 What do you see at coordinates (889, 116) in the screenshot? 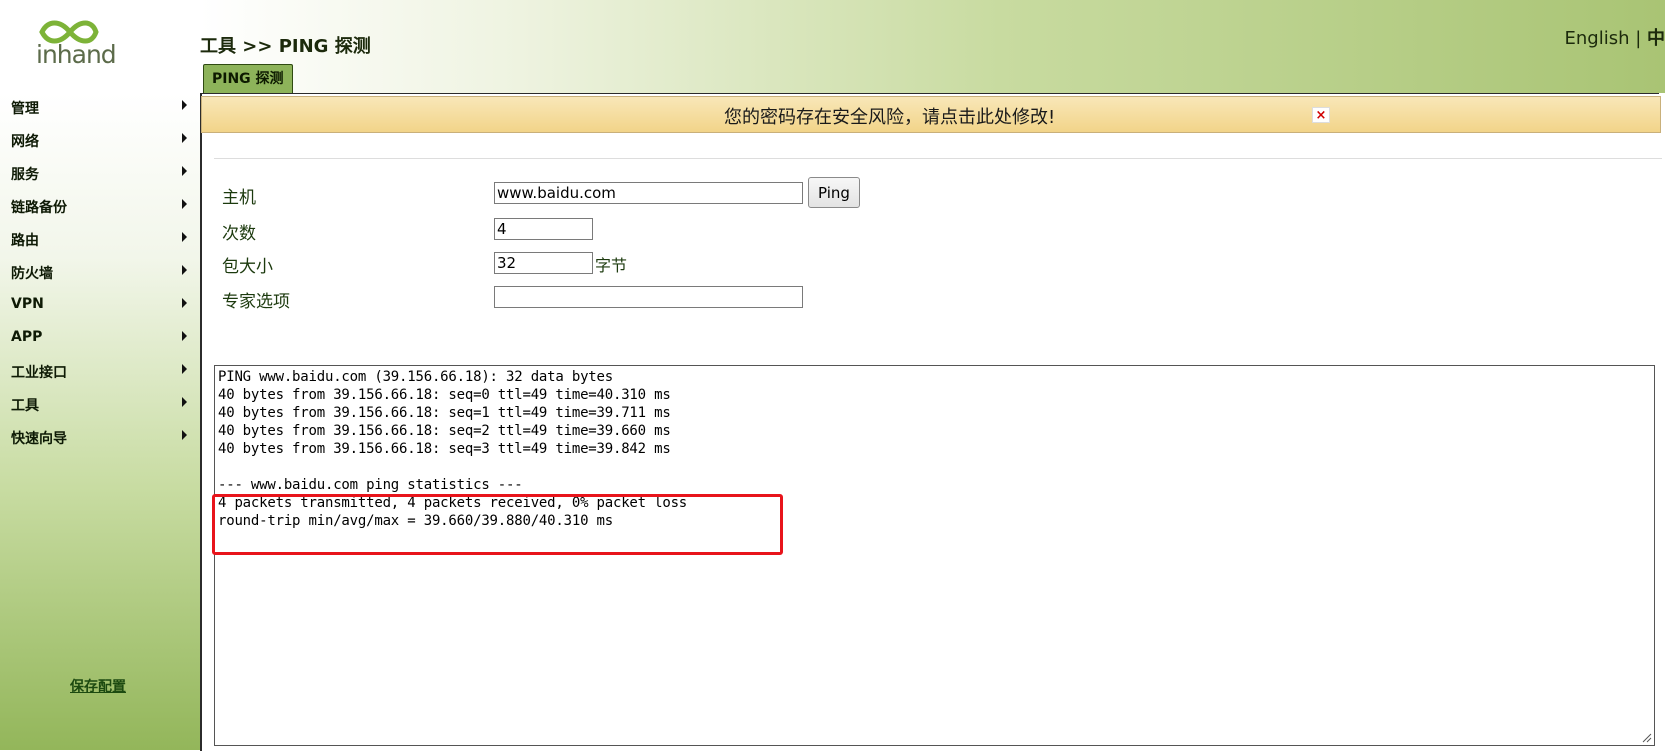
I see `warning-text: 您的密码存在安全风险，请点击此处修改!` at bounding box center [889, 116].